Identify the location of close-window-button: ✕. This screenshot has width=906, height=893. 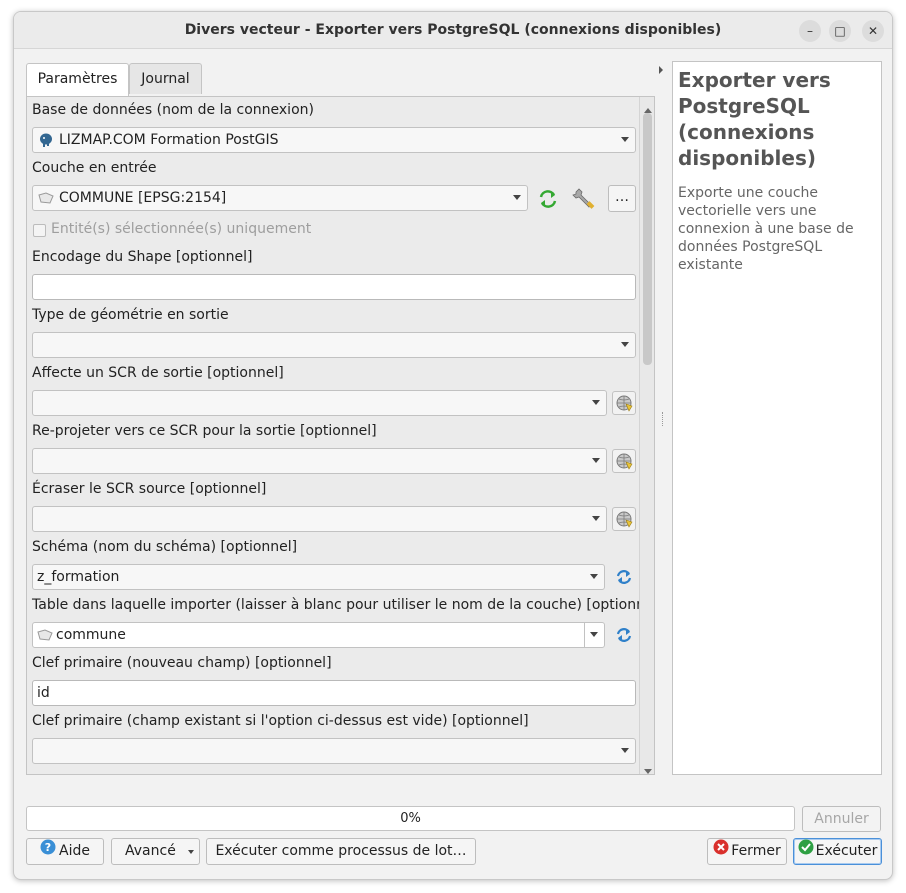
(873, 31).